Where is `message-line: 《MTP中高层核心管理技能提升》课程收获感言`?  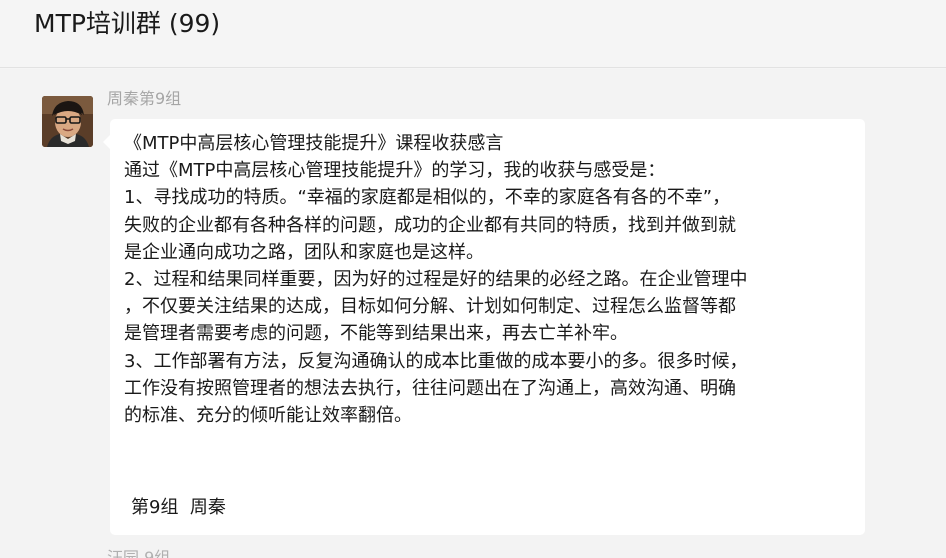
message-line: 《MTP中高层核心管理技能提升》课程收获感言 is located at coordinates (314, 143).